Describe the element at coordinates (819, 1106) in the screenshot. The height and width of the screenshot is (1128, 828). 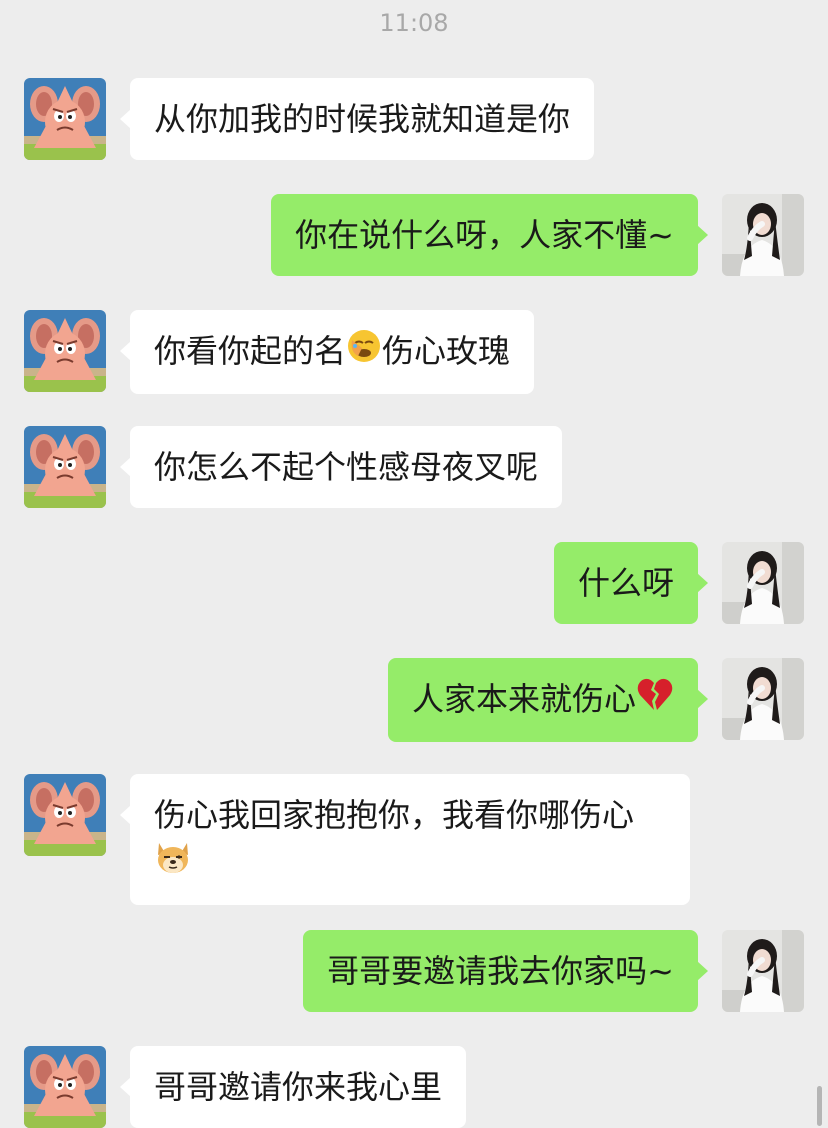
I see `scrollbar` at that location.